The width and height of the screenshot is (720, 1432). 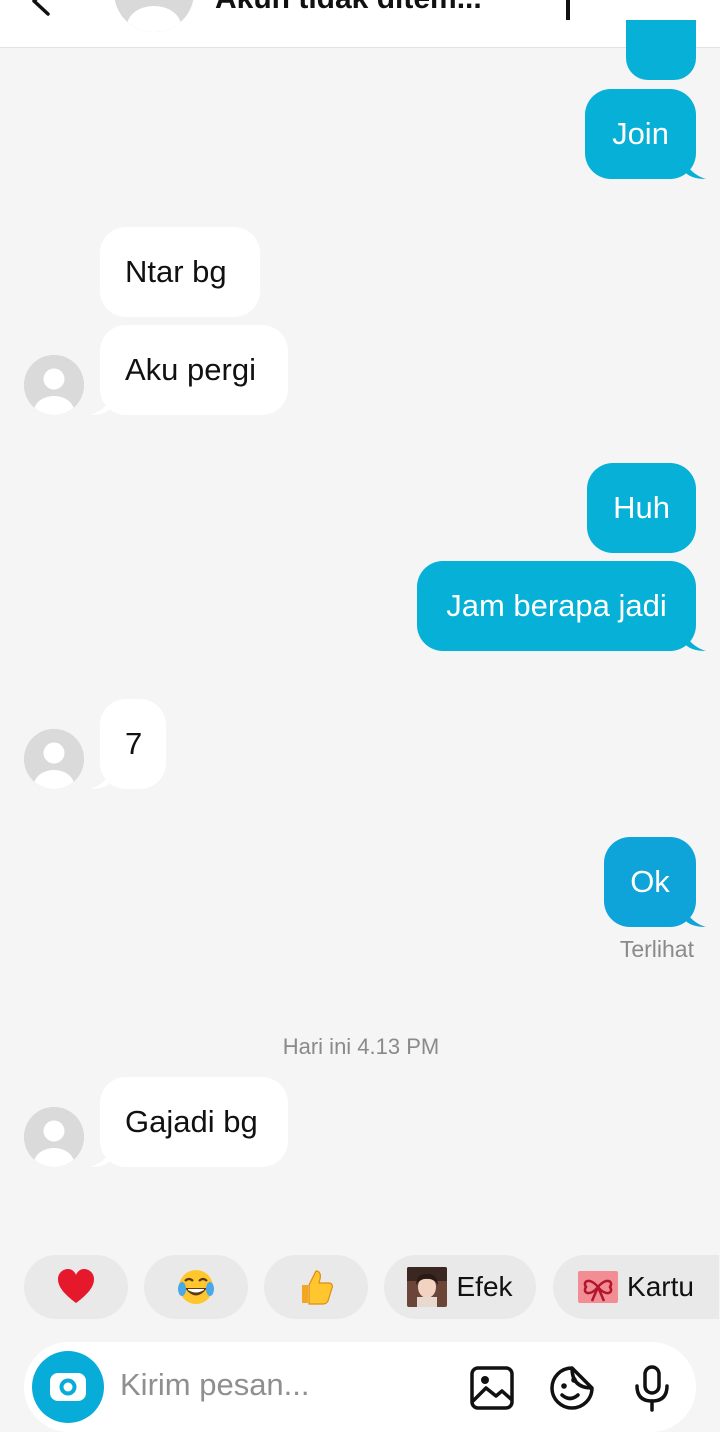 What do you see at coordinates (134, 743) in the screenshot?
I see `message-text: 7` at bounding box center [134, 743].